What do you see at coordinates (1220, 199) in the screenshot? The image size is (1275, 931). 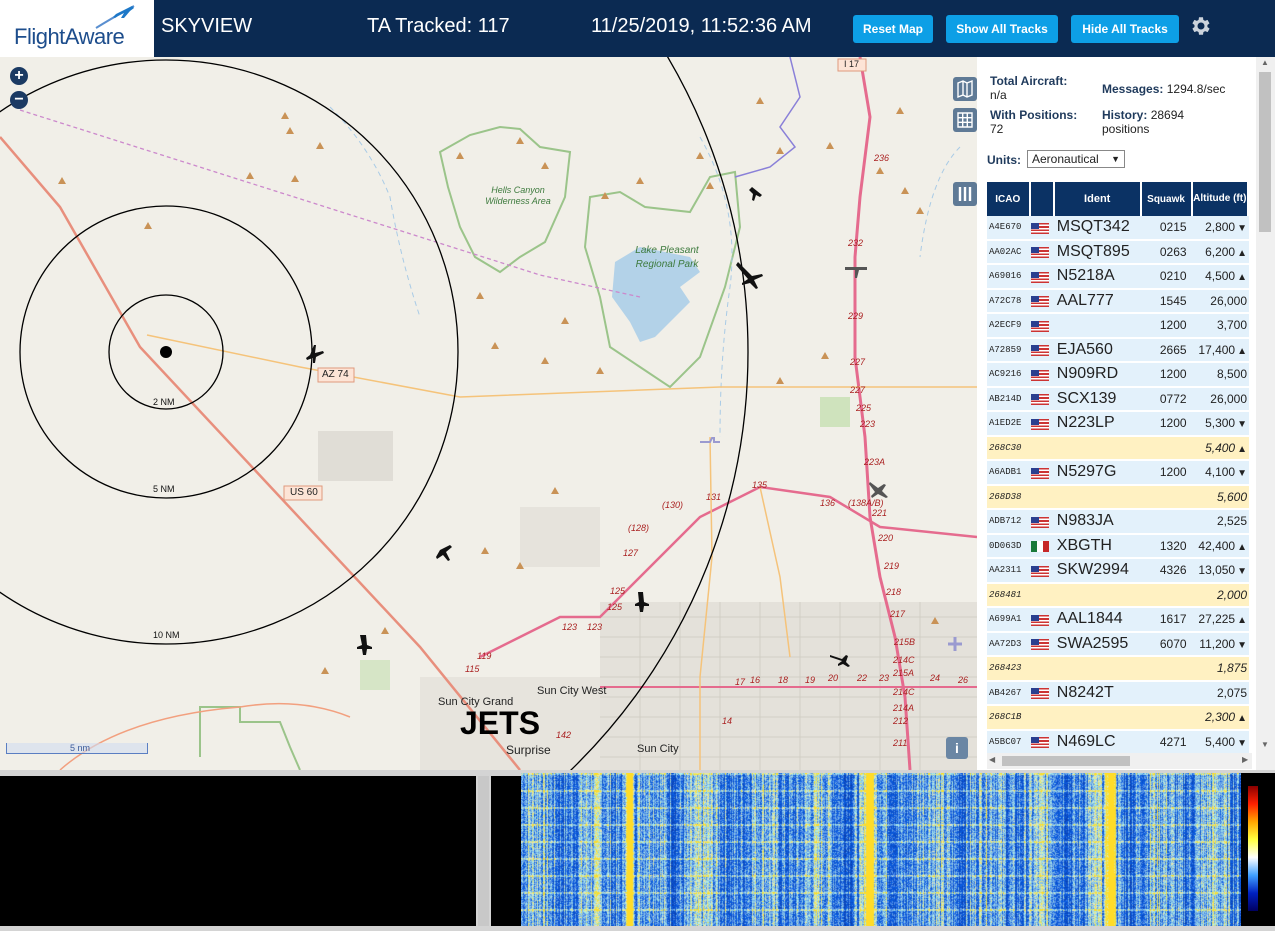 I see `column-header-altitude: Altitude (ft)` at bounding box center [1220, 199].